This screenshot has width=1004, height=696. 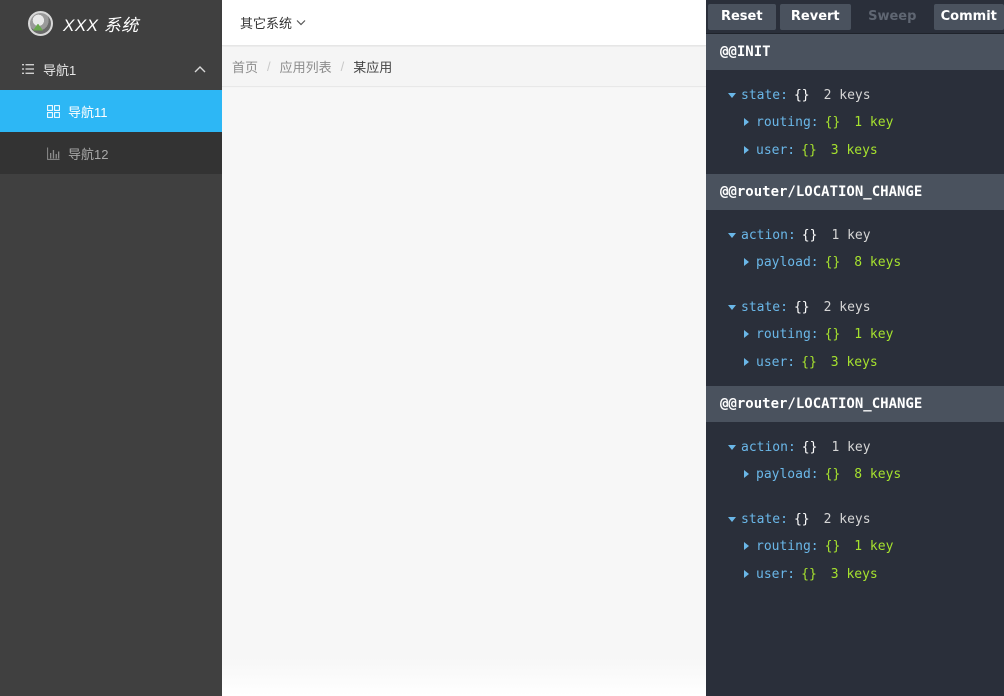 I want to click on commit-button: Commit, so click(x=968, y=16).